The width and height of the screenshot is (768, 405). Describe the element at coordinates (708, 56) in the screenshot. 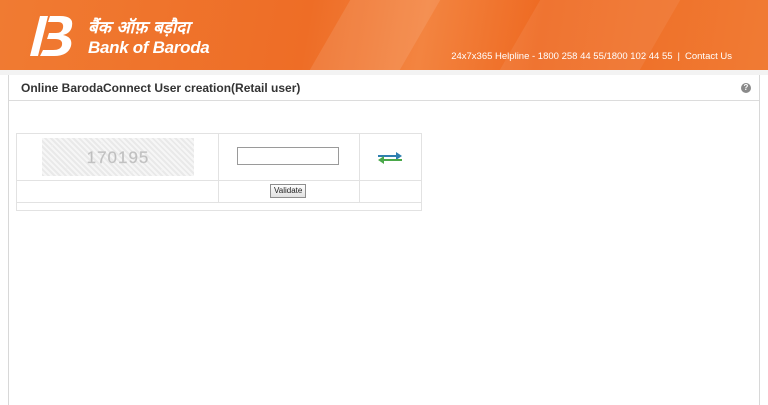

I see `contact-us-link: Contact Us` at that location.